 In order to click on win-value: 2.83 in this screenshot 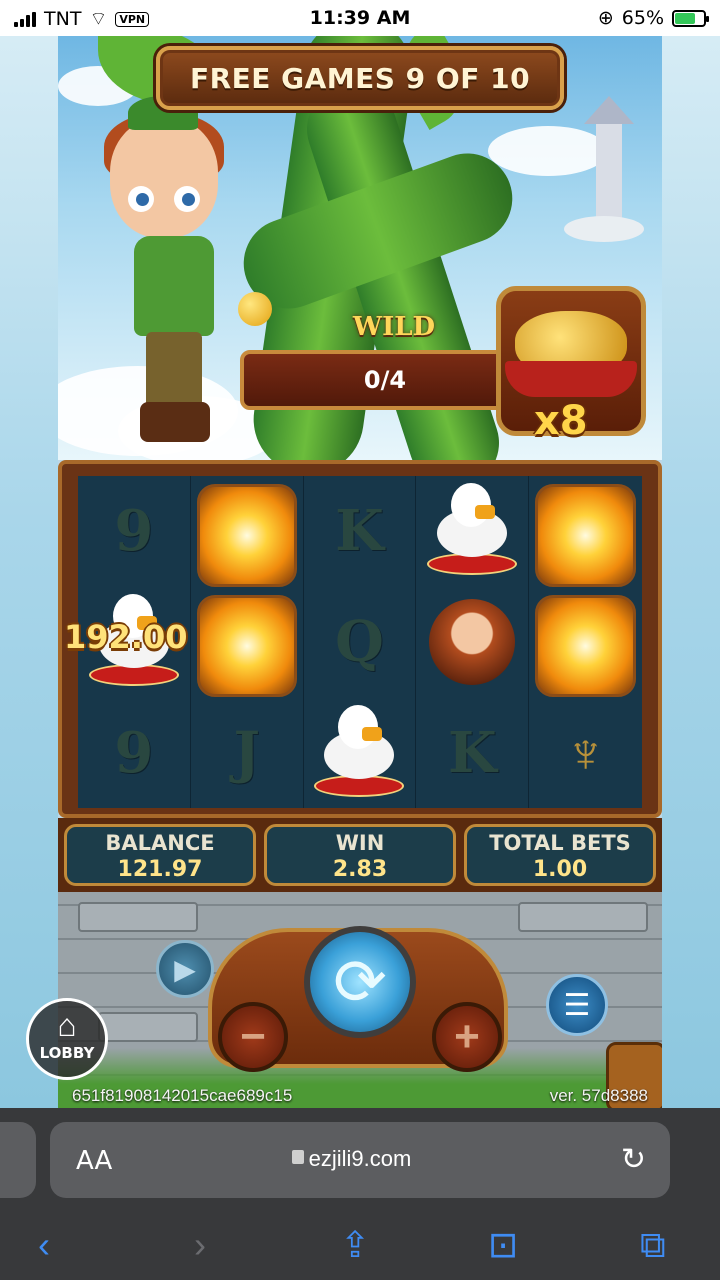, I will do `click(360, 869)`.